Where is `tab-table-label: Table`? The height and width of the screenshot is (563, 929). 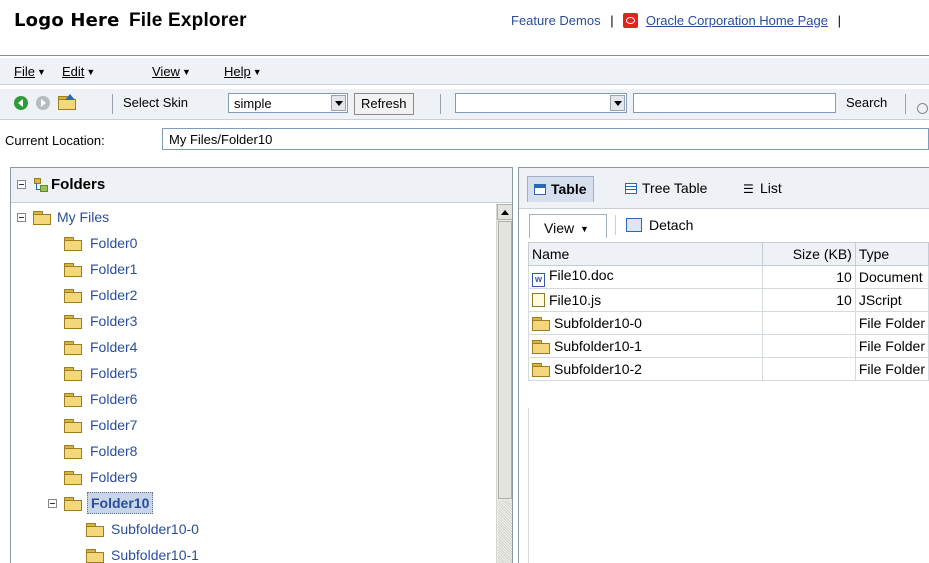 tab-table-label: Table is located at coordinates (569, 189).